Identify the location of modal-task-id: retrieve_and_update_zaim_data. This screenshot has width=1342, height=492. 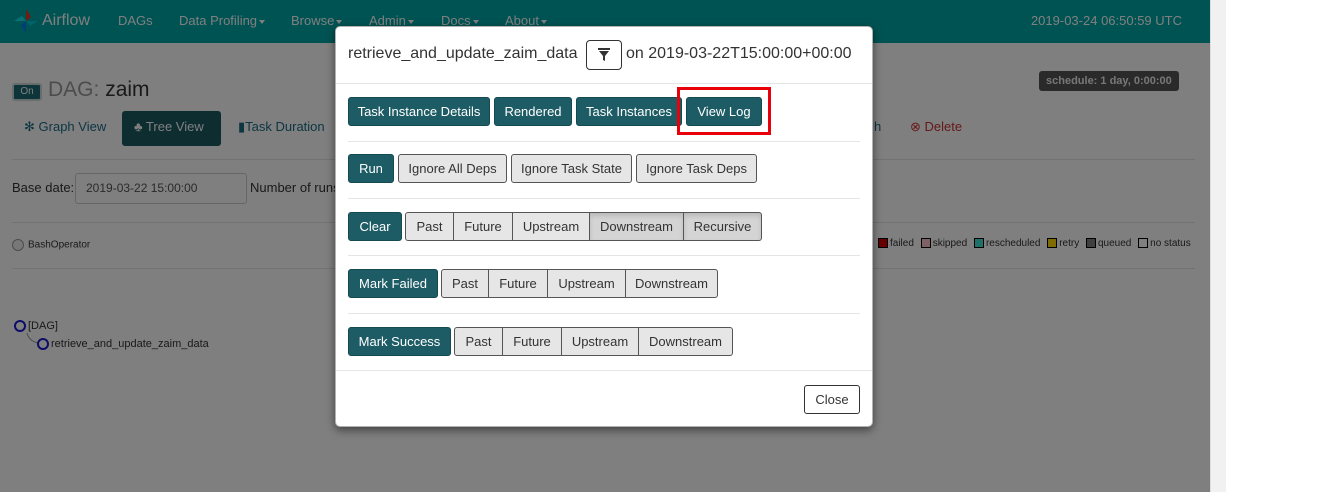
(463, 53).